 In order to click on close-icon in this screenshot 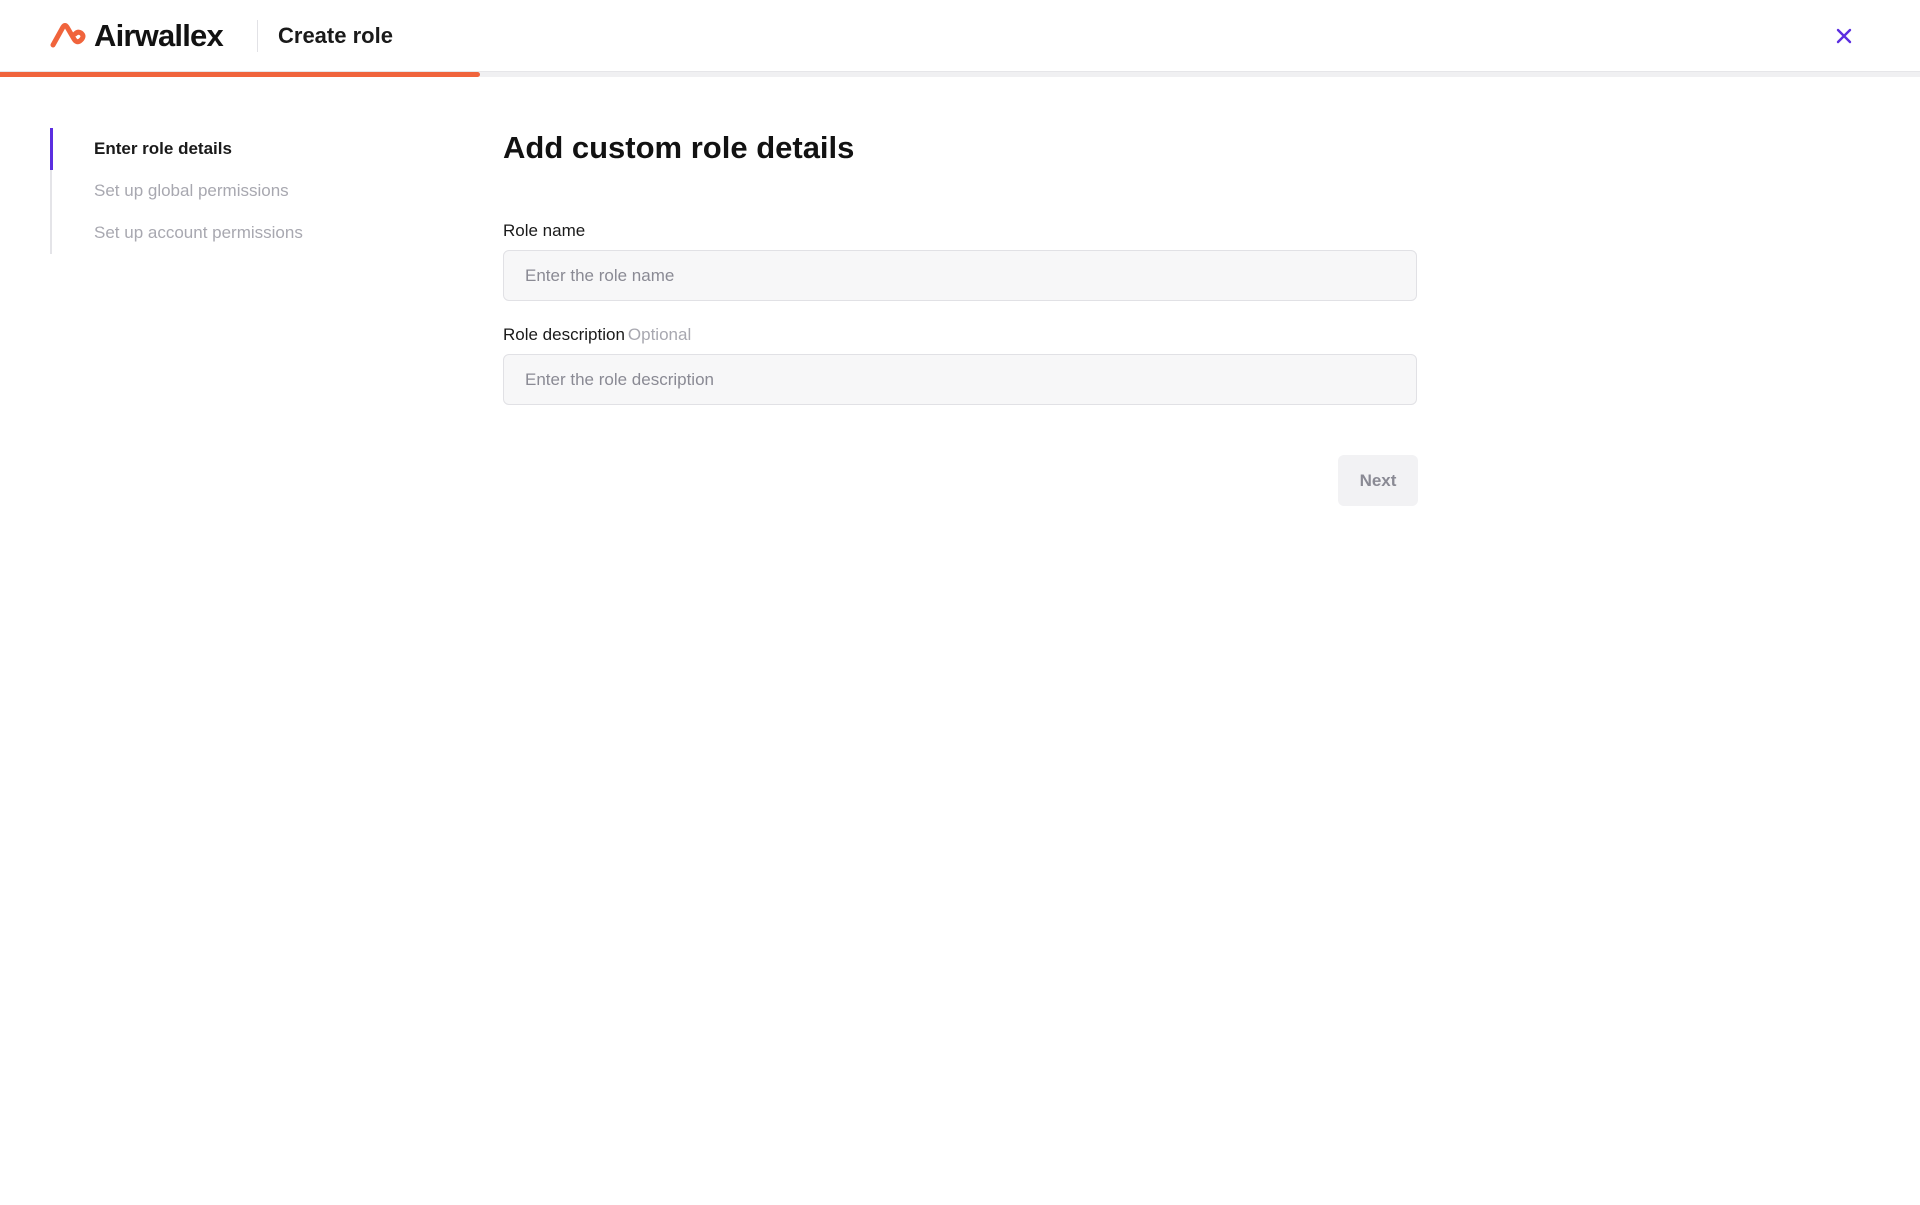, I will do `click(1844, 36)`.